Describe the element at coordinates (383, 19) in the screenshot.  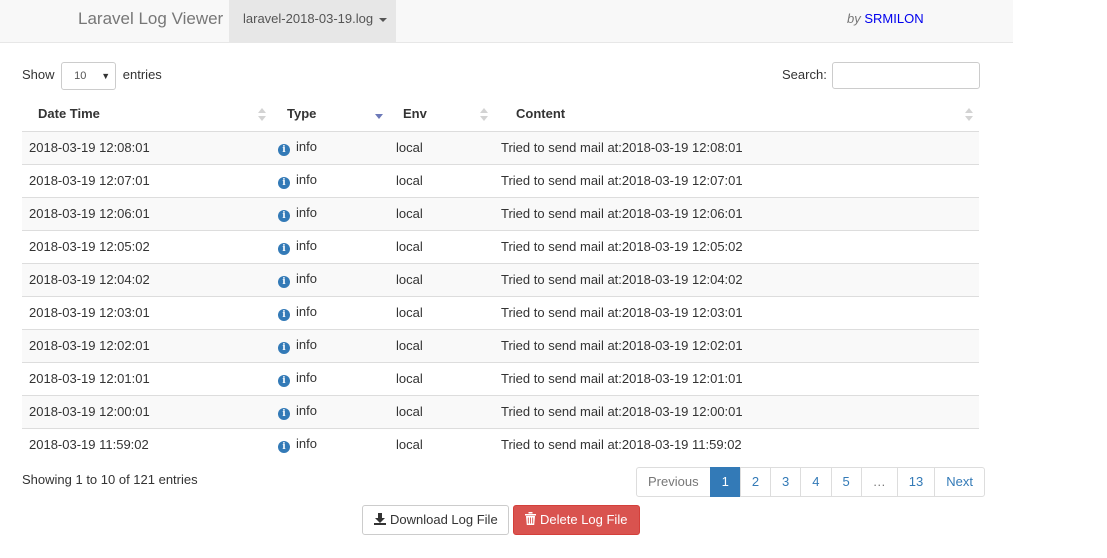
I see `caret-down-icon` at that location.